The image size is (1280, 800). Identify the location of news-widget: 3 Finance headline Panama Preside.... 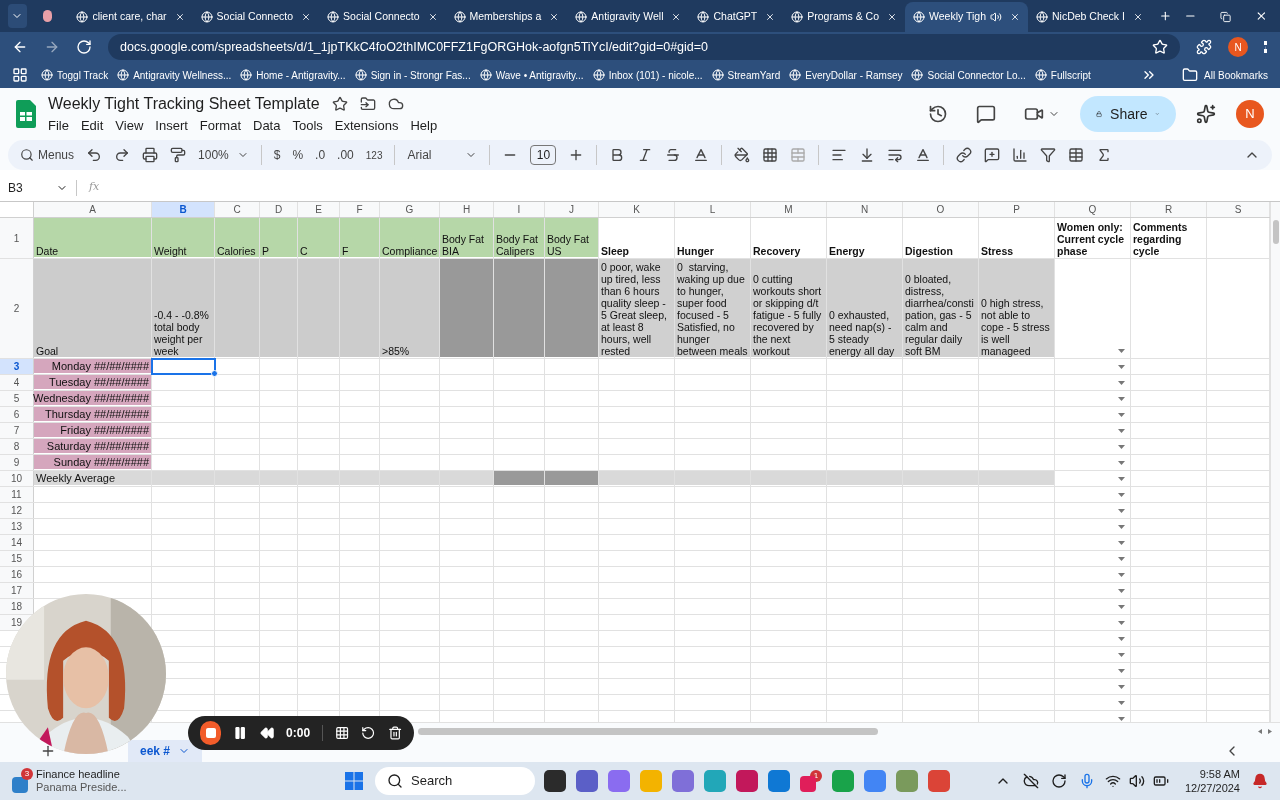
(97, 781).